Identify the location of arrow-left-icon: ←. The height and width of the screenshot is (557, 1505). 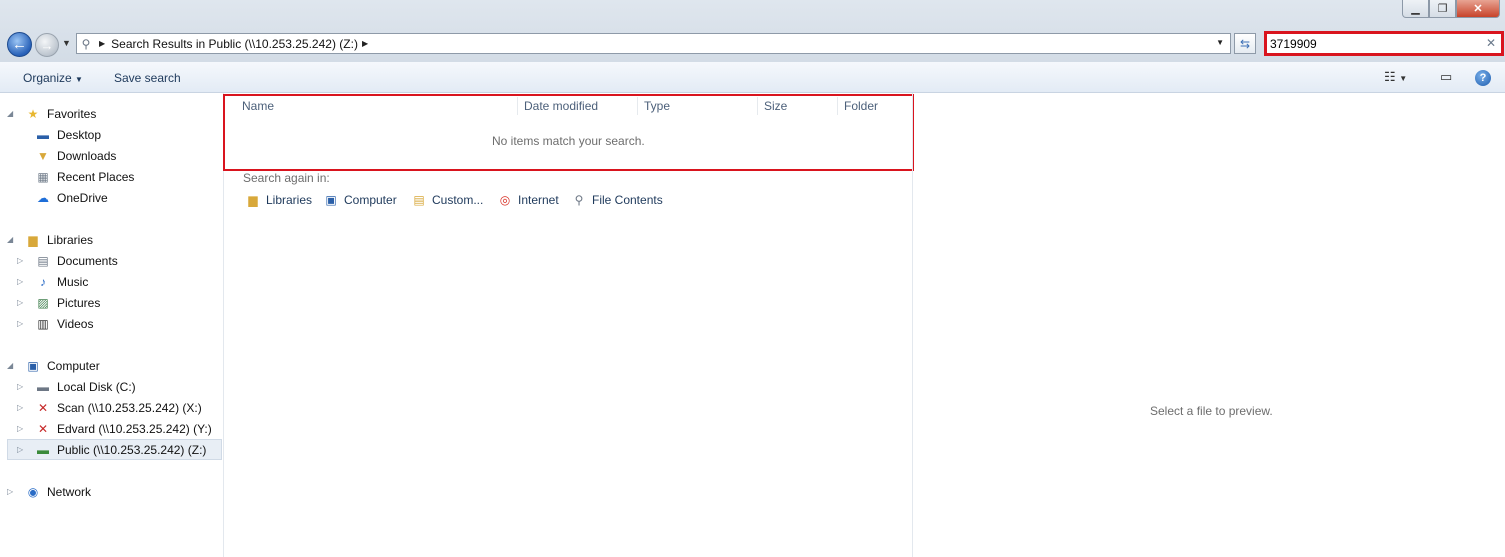
(19, 44).